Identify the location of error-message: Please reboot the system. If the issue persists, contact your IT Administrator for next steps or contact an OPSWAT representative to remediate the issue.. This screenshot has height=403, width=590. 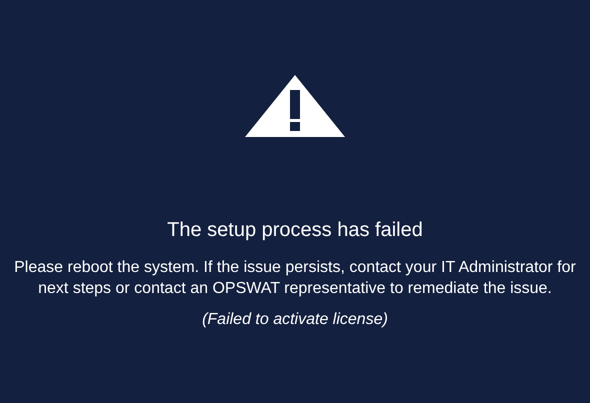
(295, 278).